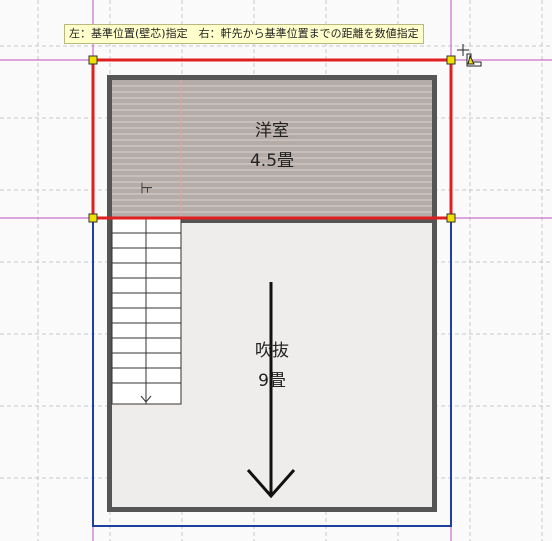  What do you see at coordinates (272, 351) in the screenshot?
I see `void-room-name: 吹抜` at bounding box center [272, 351].